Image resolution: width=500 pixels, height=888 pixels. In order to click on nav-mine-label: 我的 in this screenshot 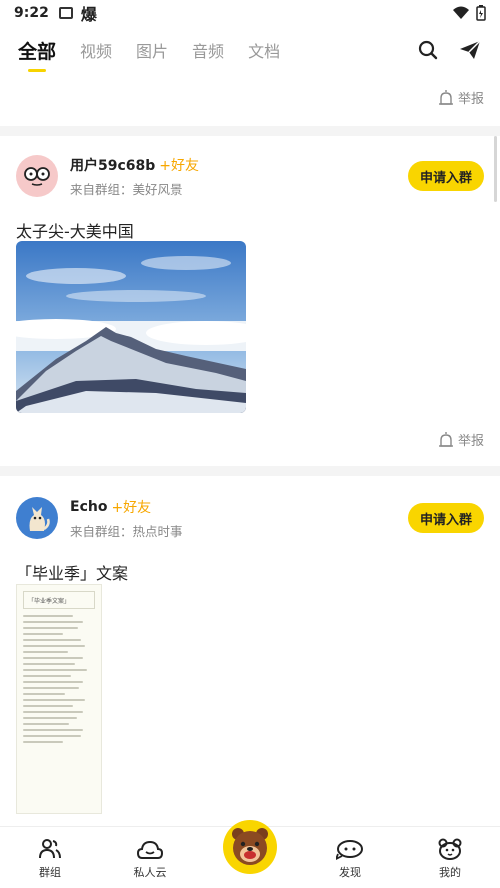, I will do `click(450, 872)`.